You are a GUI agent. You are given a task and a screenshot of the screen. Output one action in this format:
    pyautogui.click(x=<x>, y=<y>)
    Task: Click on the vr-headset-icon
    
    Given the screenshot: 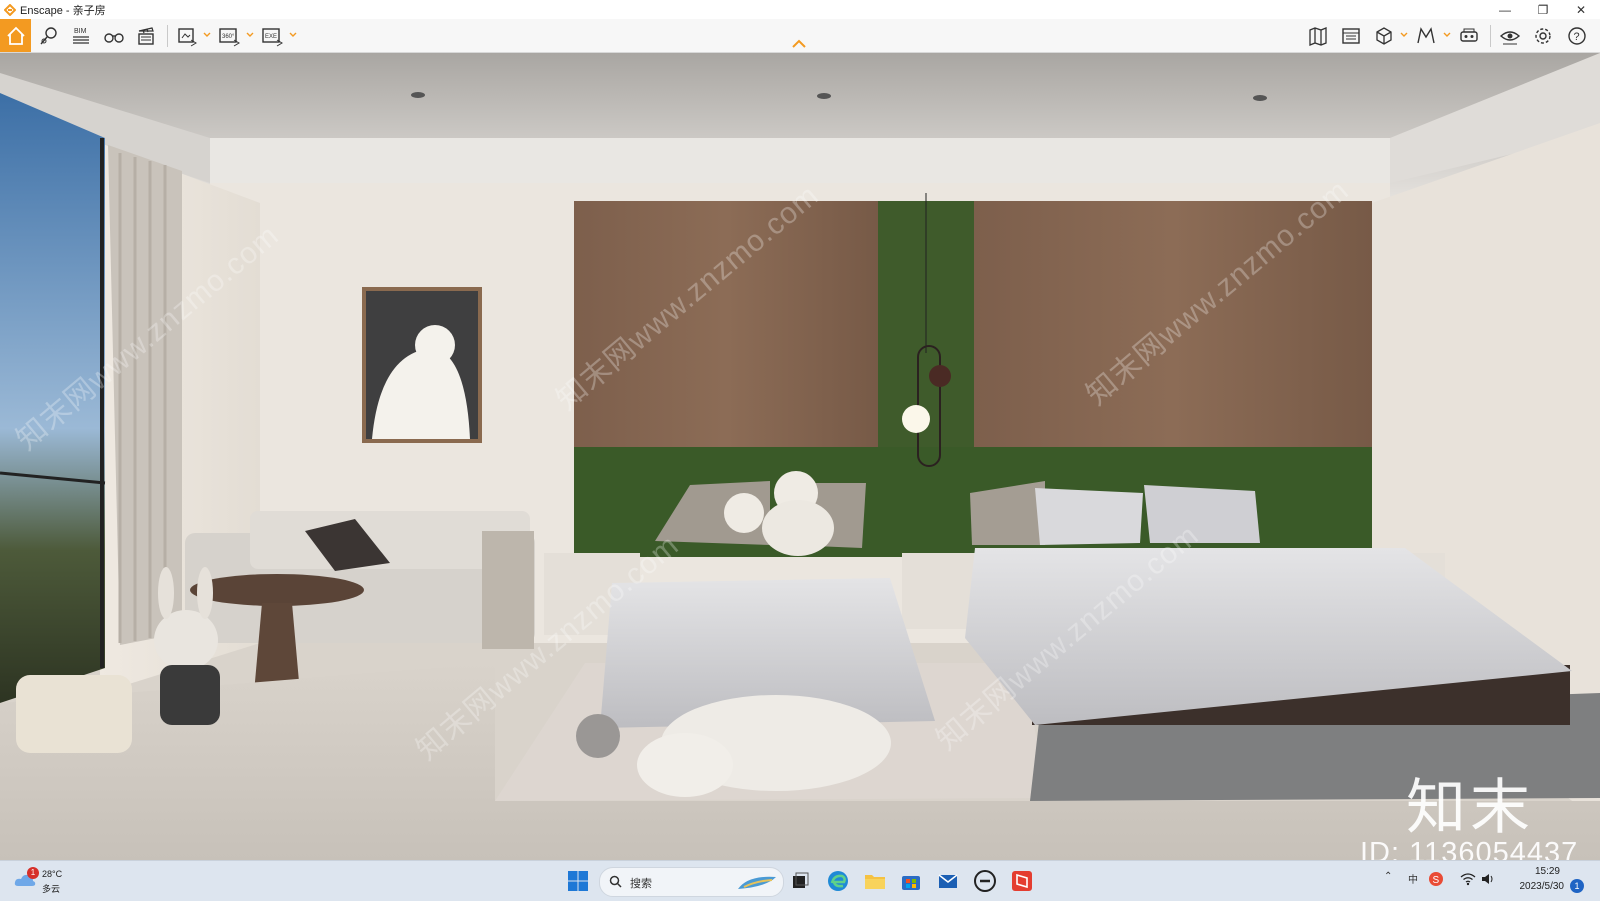 What is the action you would take?
    pyautogui.click(x=1469, y=35)
    